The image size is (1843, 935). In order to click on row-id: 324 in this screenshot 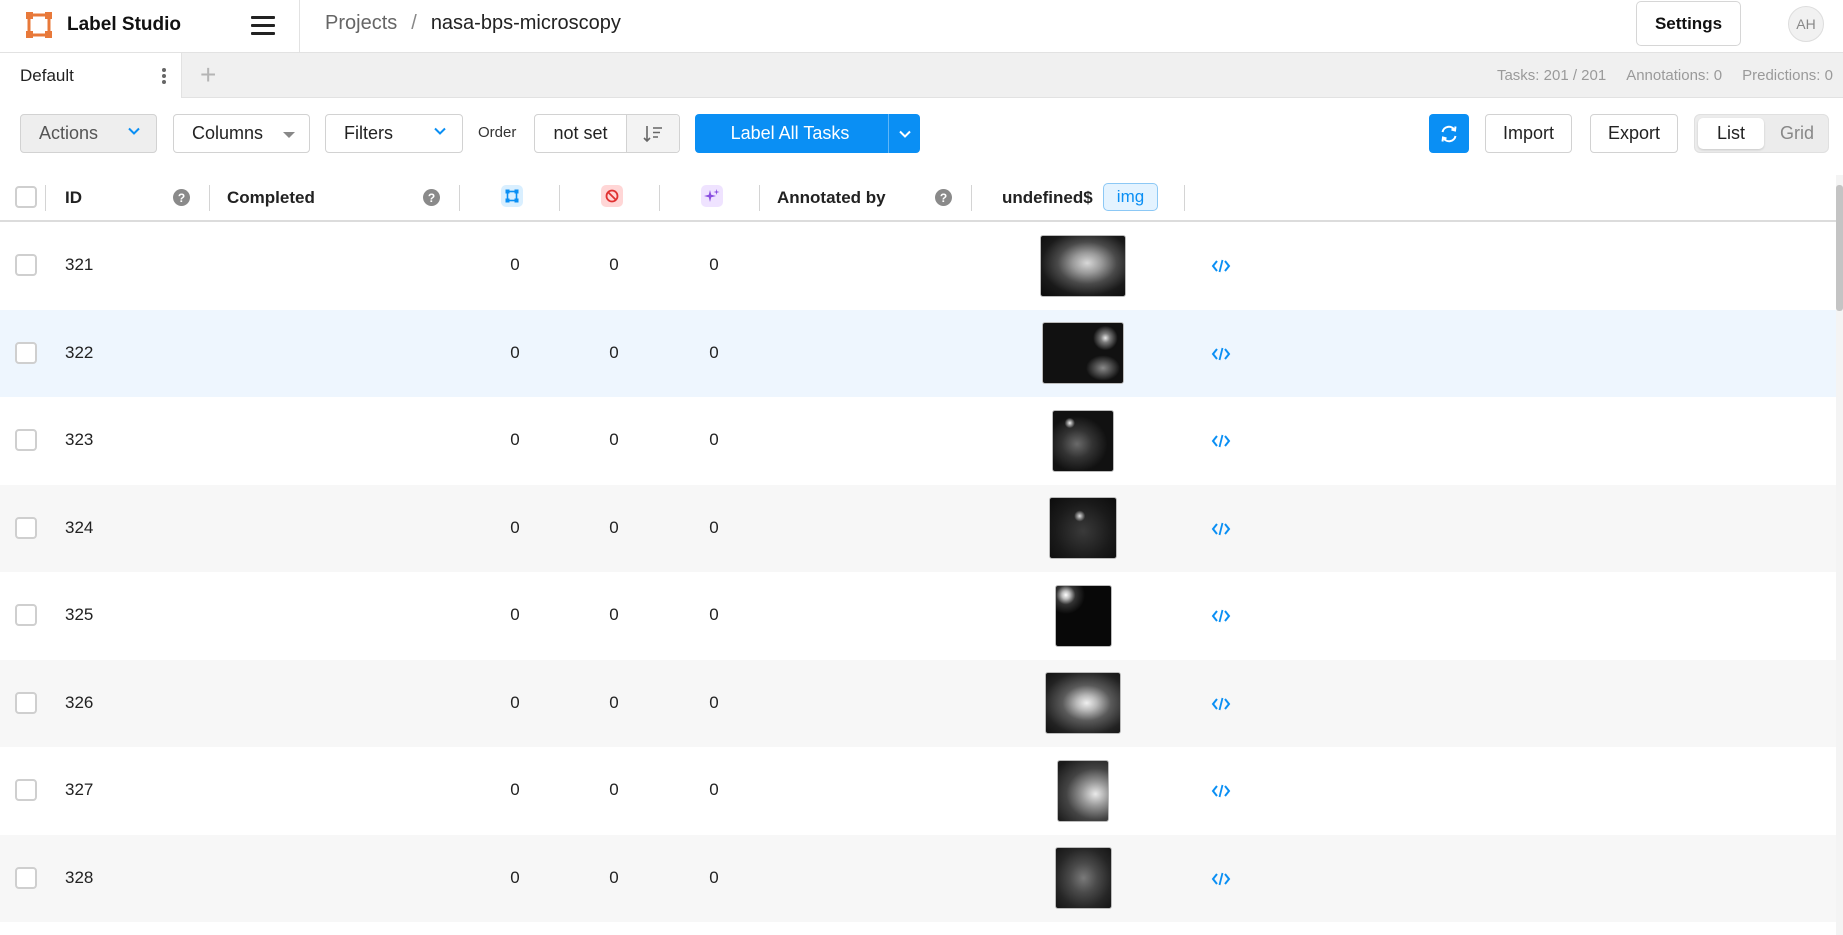, I will do `click(79, 527)`.